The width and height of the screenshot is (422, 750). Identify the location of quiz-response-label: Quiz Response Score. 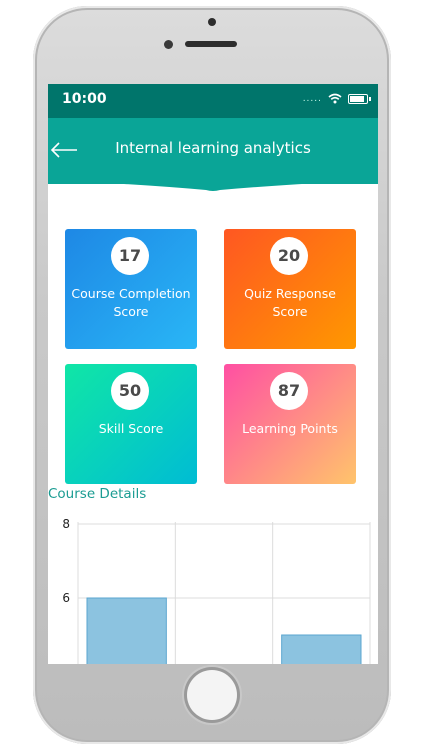
(290, 302).